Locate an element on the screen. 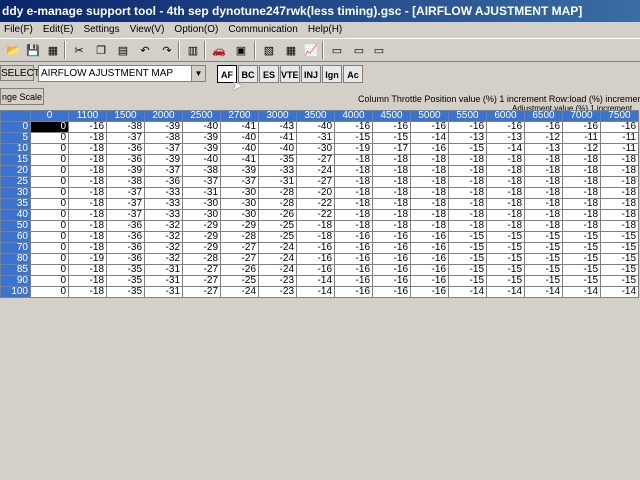 The image size is (640, 480). menu-edit: Edit(E) is located at coordinates (58, 30).